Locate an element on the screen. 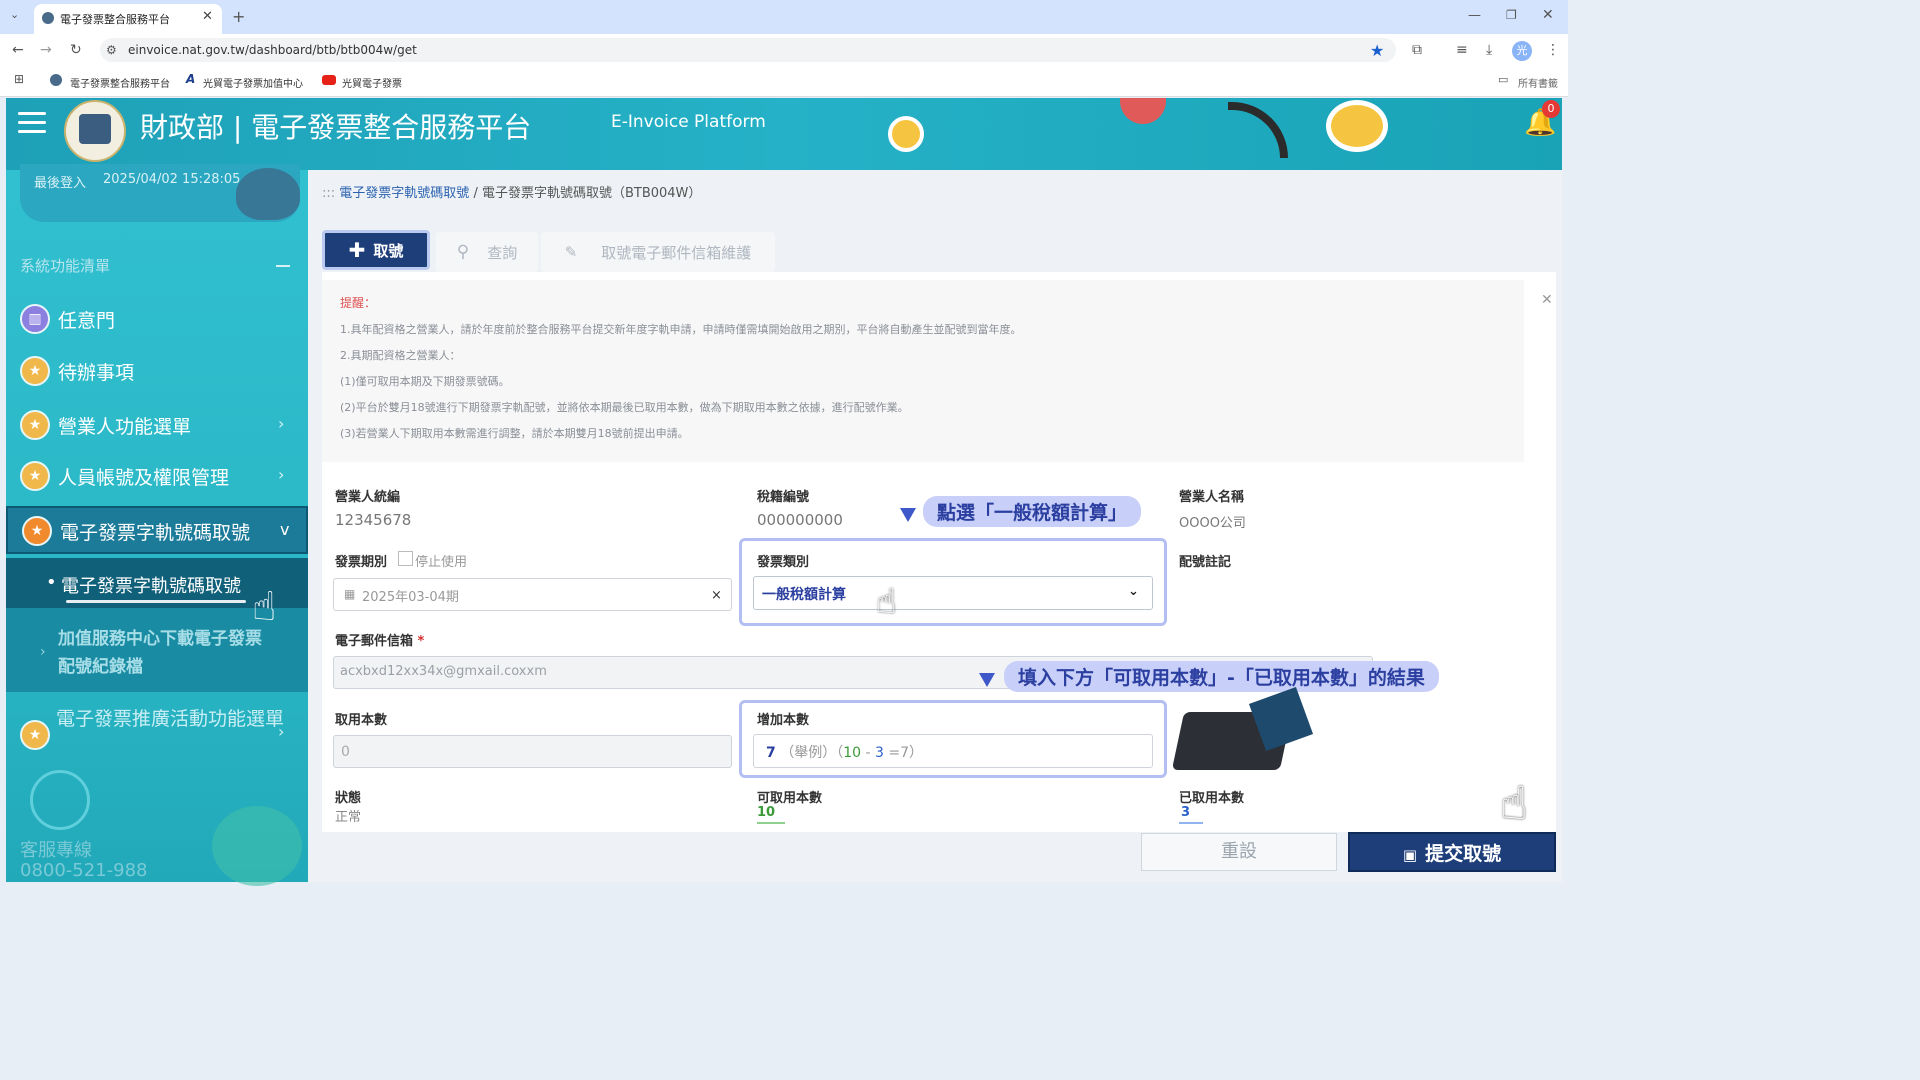 The height and width of the screenshot is (1080, 1920). used-count-label: 已取用本數 is located at coordinates (1212, 798).